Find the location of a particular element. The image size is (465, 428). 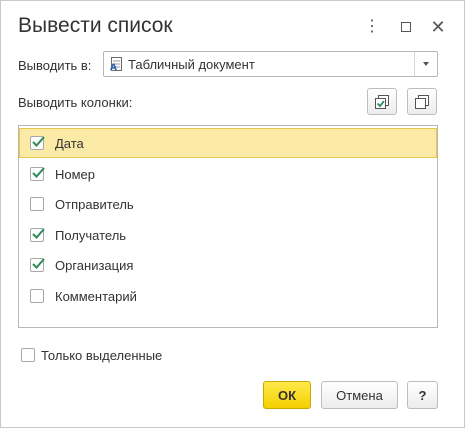

spreadsheet-document-icon: A is located at coordinates (116, 64).